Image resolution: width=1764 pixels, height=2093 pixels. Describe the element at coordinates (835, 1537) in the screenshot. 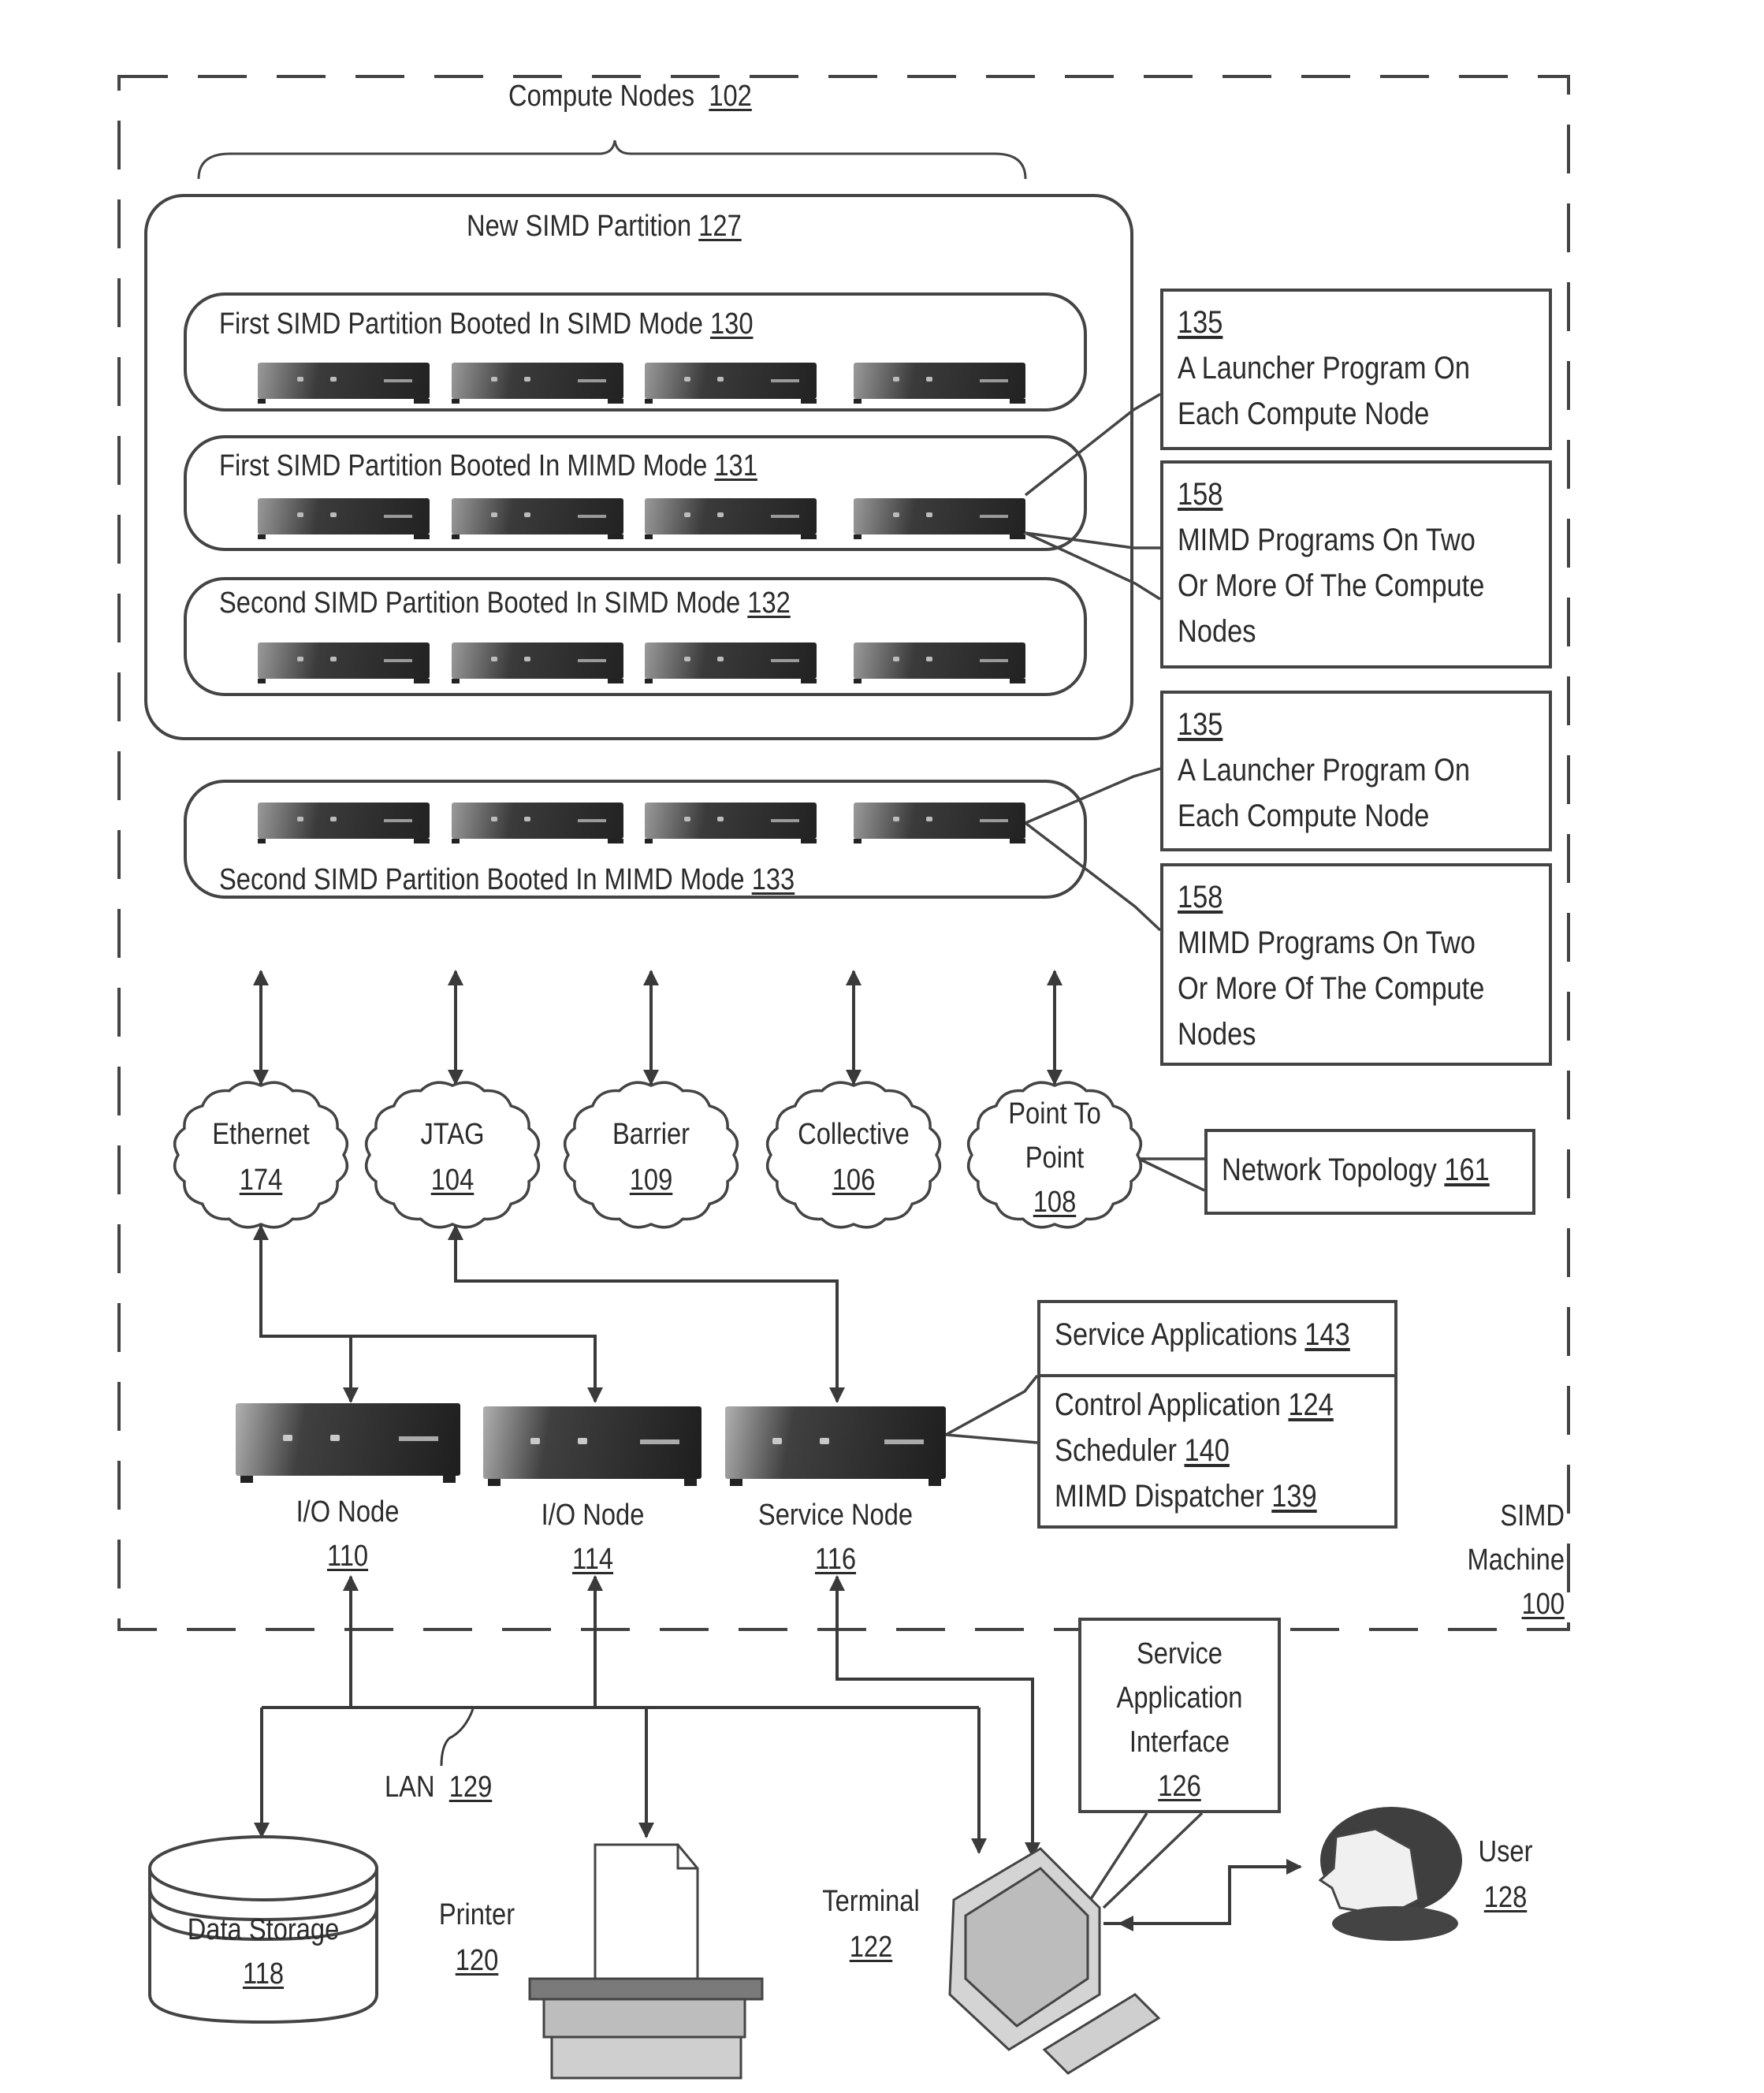

I see `service-node-116-label: Service Node 116` at that location.